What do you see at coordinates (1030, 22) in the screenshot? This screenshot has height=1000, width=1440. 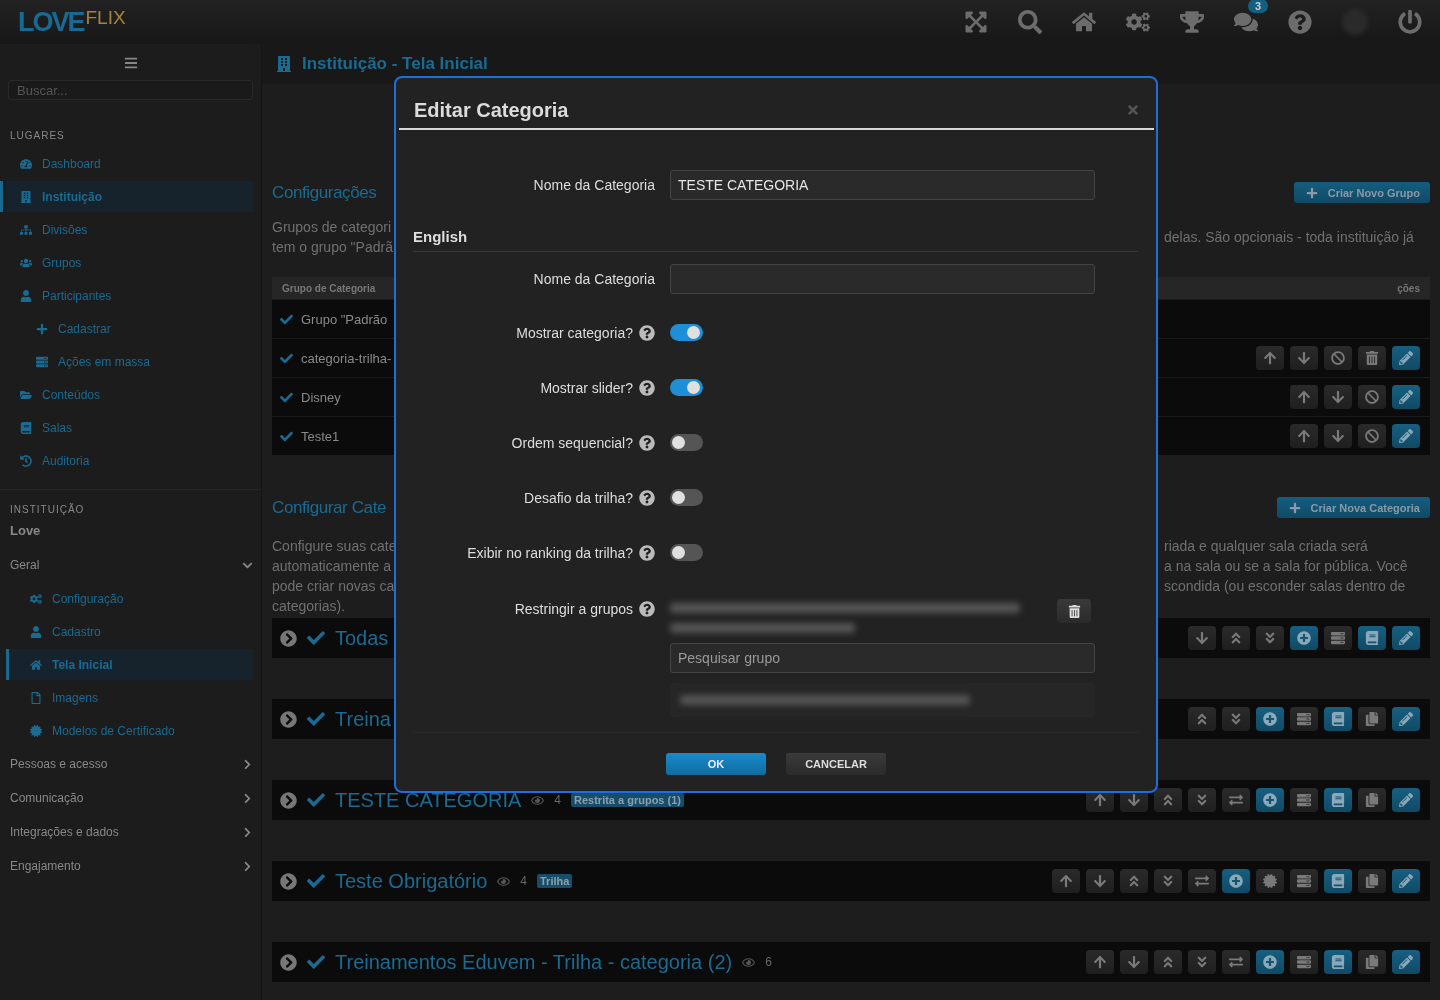 I see `search-icon` at bounding box center [1030, 22].